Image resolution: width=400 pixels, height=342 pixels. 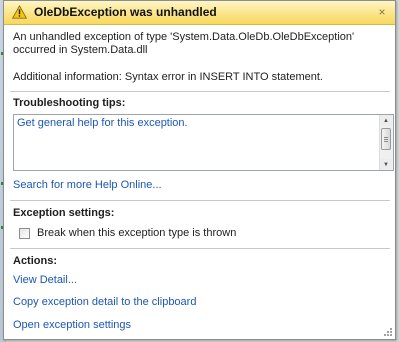 I want to click on scroll-thumb, so click(x=386, y=139).